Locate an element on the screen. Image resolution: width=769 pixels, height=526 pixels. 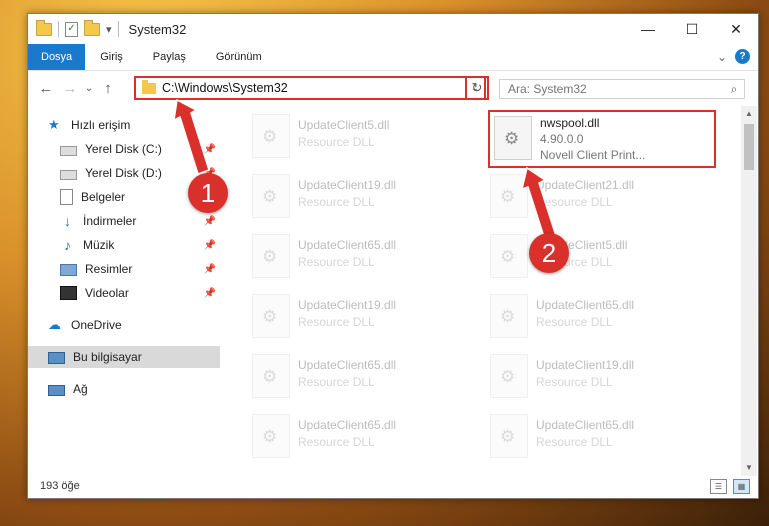
documents-icon is located at coordinates (66, 197).